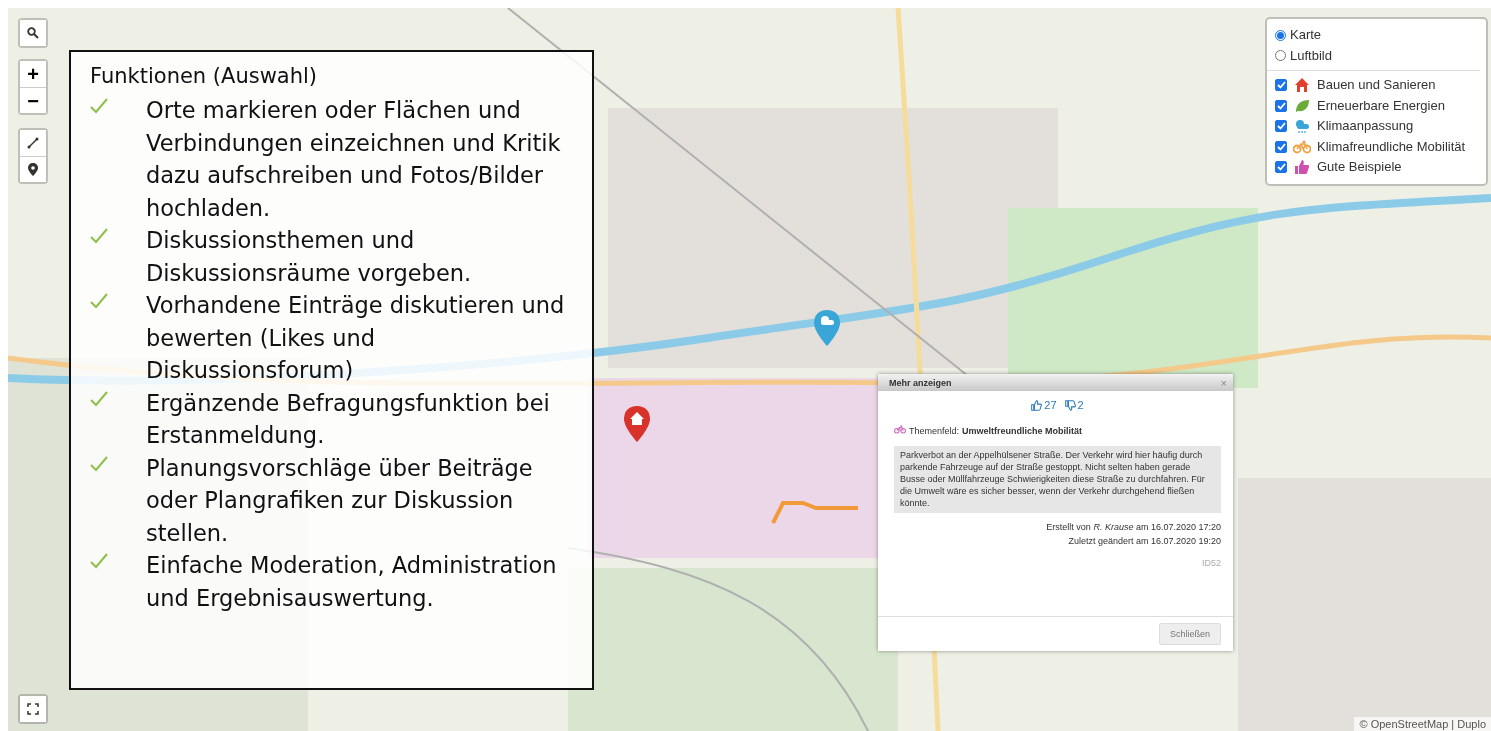  Describe the element at coordinates (352, 582) in the screenshot. I see `feature-text: Einfache Moderation, Administration und Ergebnisauswertung.` at that location.